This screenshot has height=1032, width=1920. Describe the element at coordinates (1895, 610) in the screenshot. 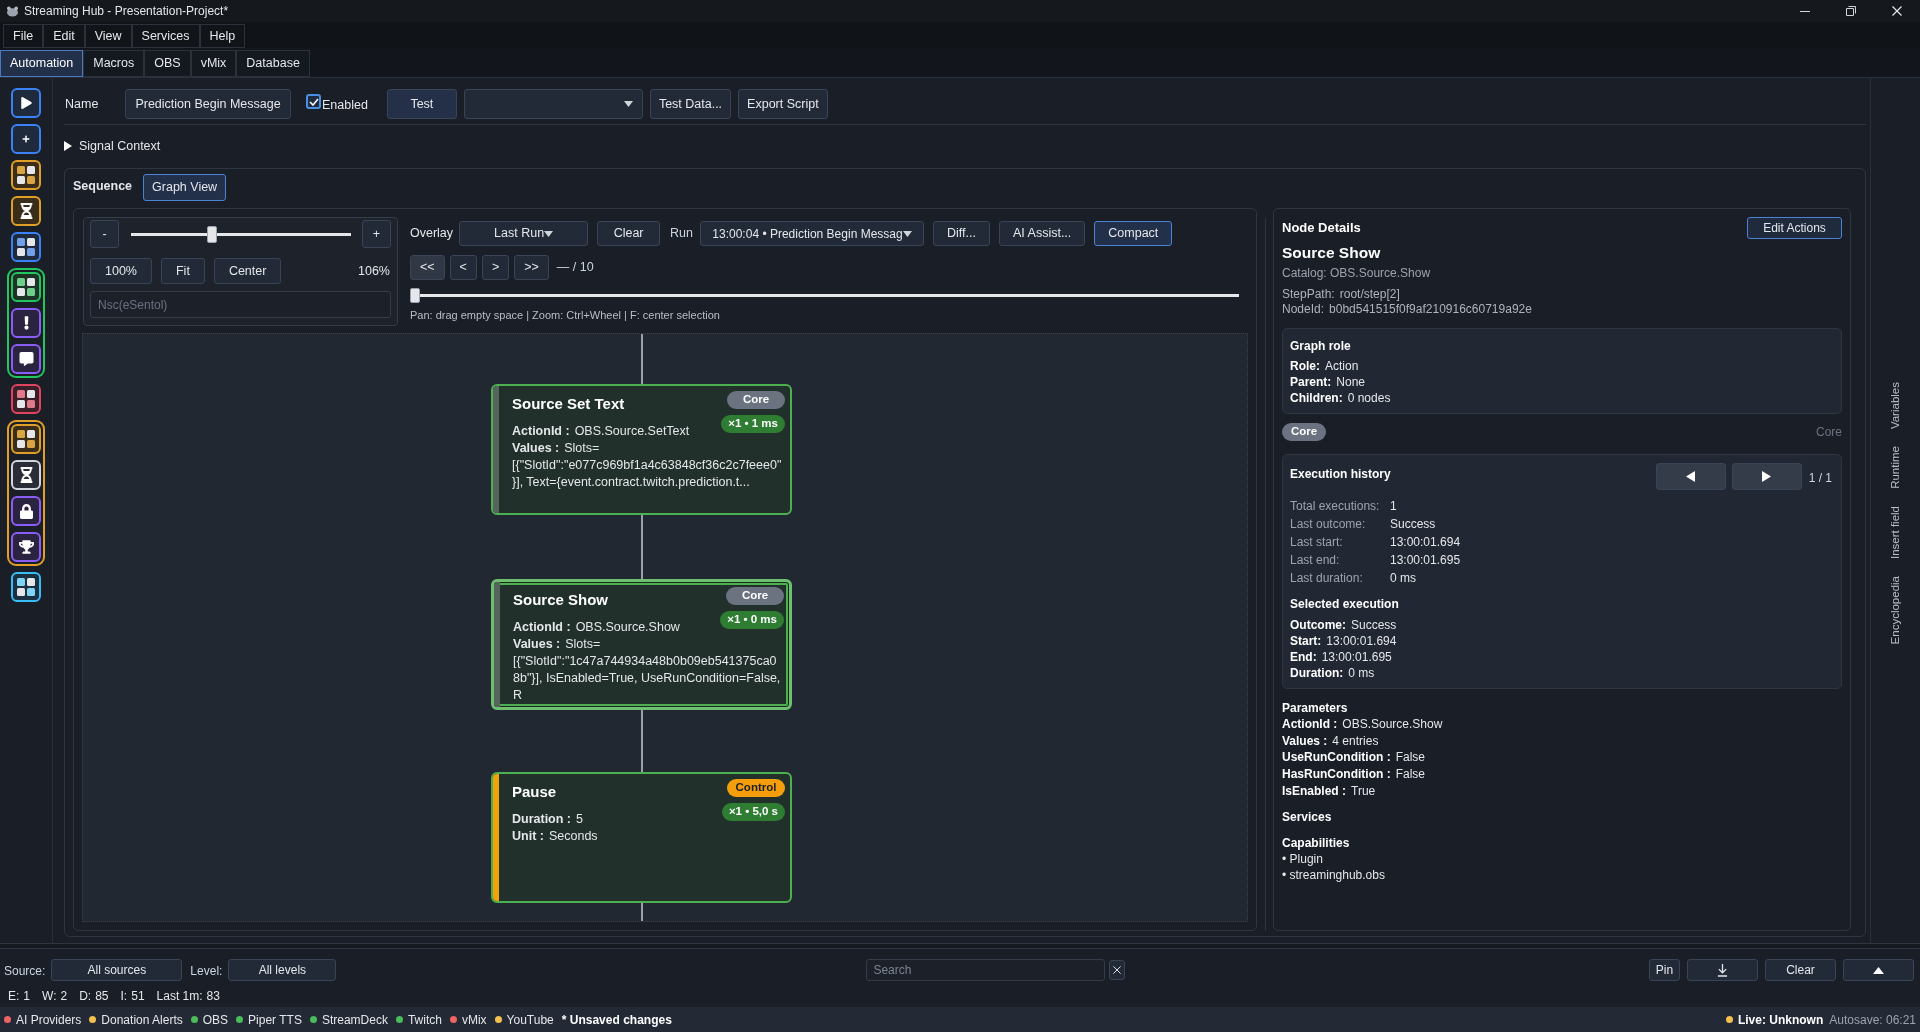

I see `side-tab: Encyclopedia` at that location.